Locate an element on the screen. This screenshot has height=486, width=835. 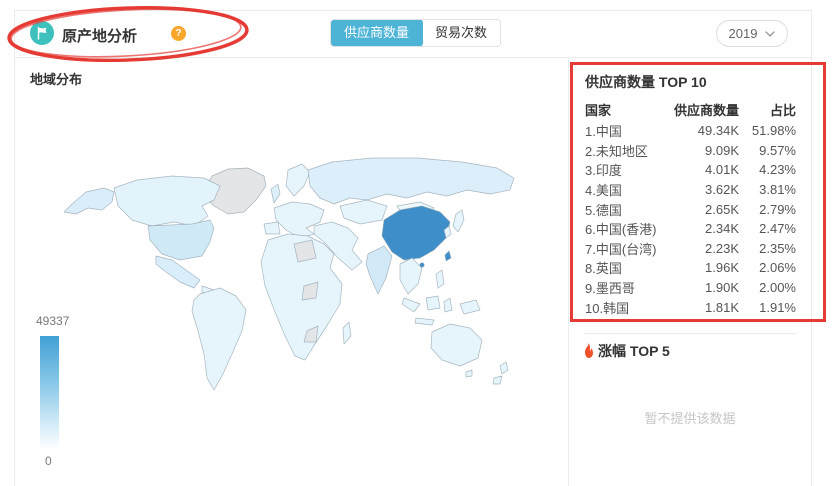
table-row: 6.中国(香港) 2.34K 2.47% is located at coordinates (690, 229).